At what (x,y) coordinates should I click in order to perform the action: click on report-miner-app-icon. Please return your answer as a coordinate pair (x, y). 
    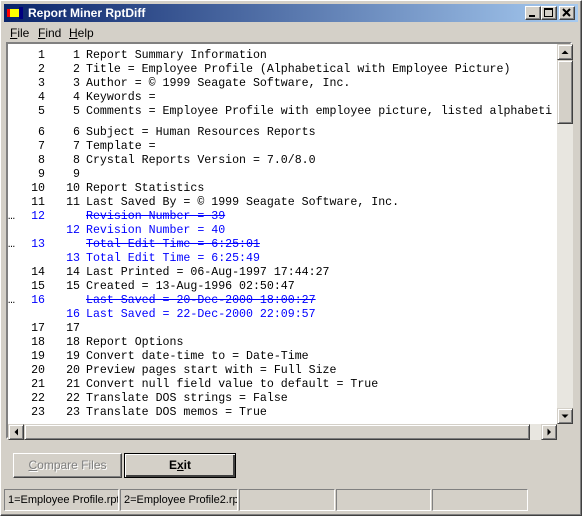
    Looking at the image, I should click on (15, 13).